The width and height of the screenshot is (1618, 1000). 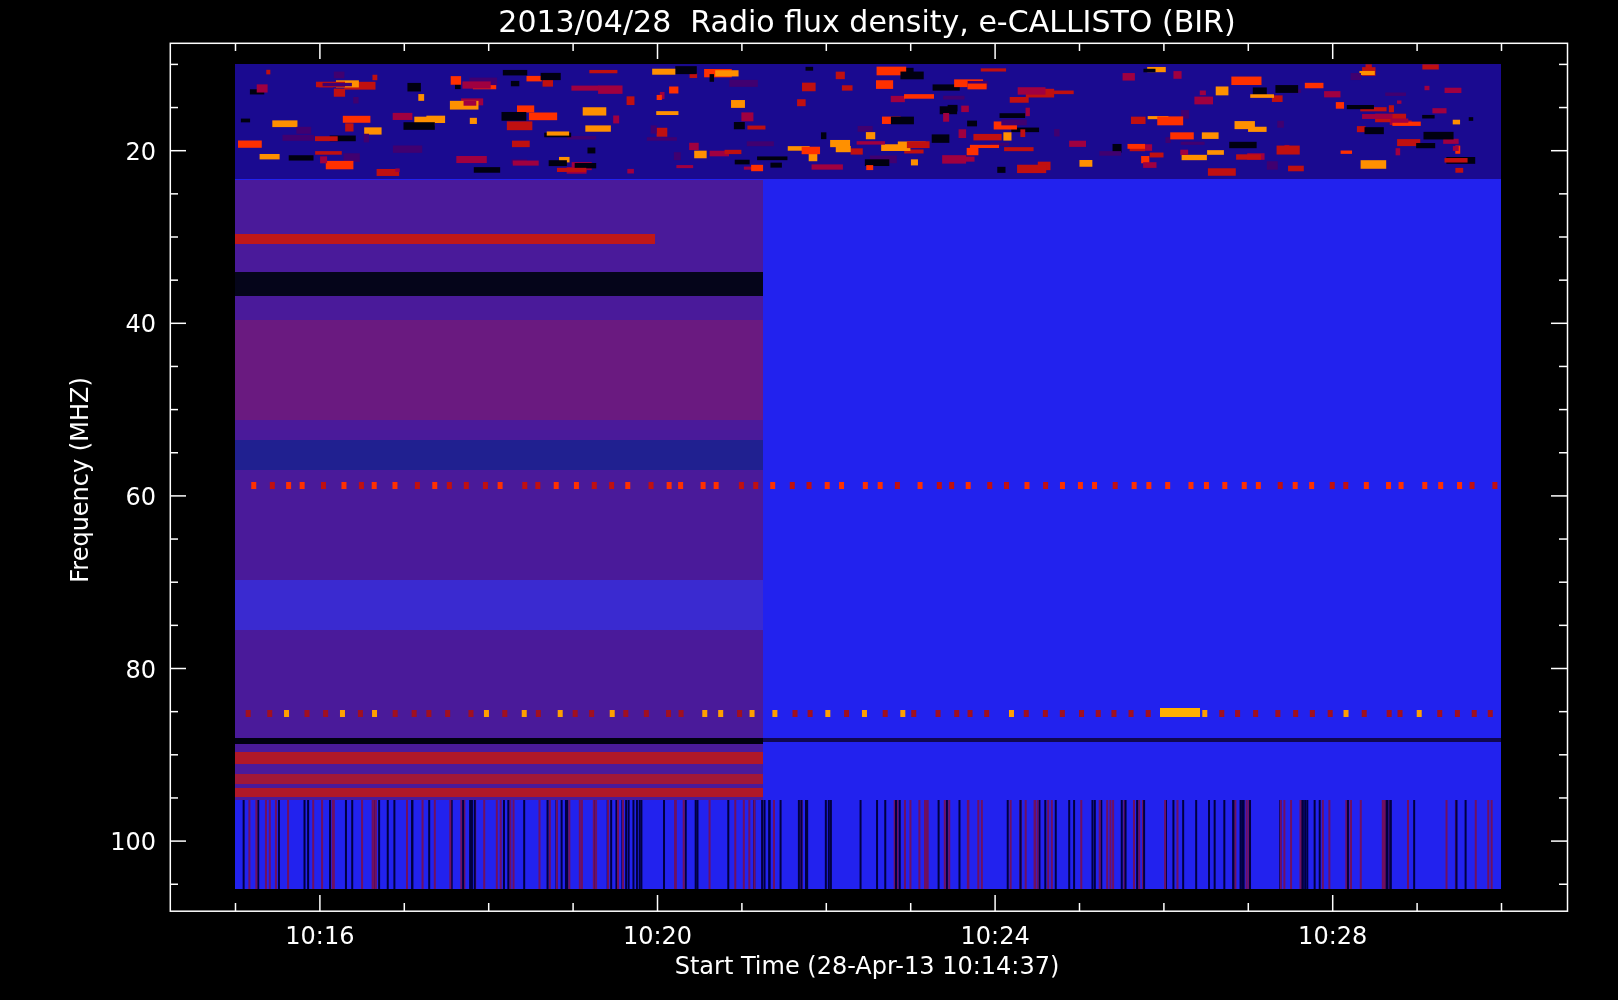 What do you see at coordinates (867, 966) in the screenshot?
I see `x-axis-label: Start Time (28-Apr-13 10:14:37)` at bounding box center [867, 966].